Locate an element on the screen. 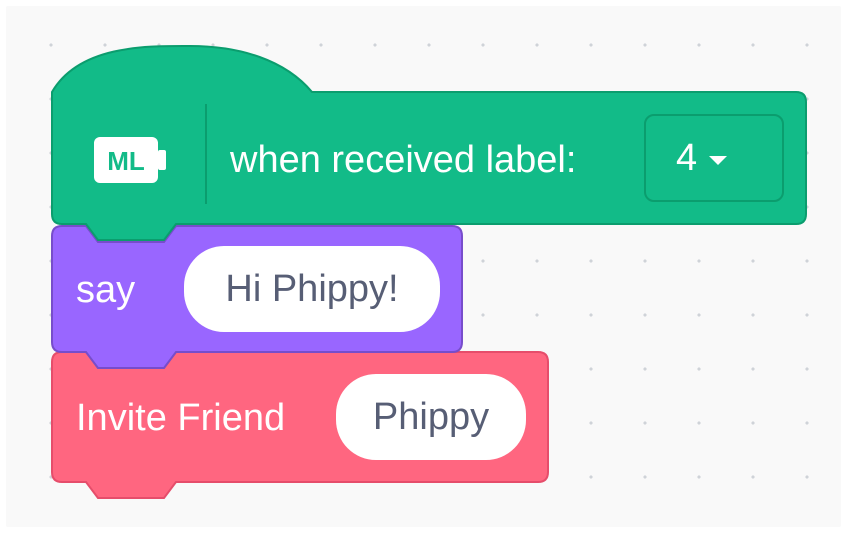 The height and width of the screenshot is (533, 847). label-dropdown: 4 is located at coordinates (714, 158).